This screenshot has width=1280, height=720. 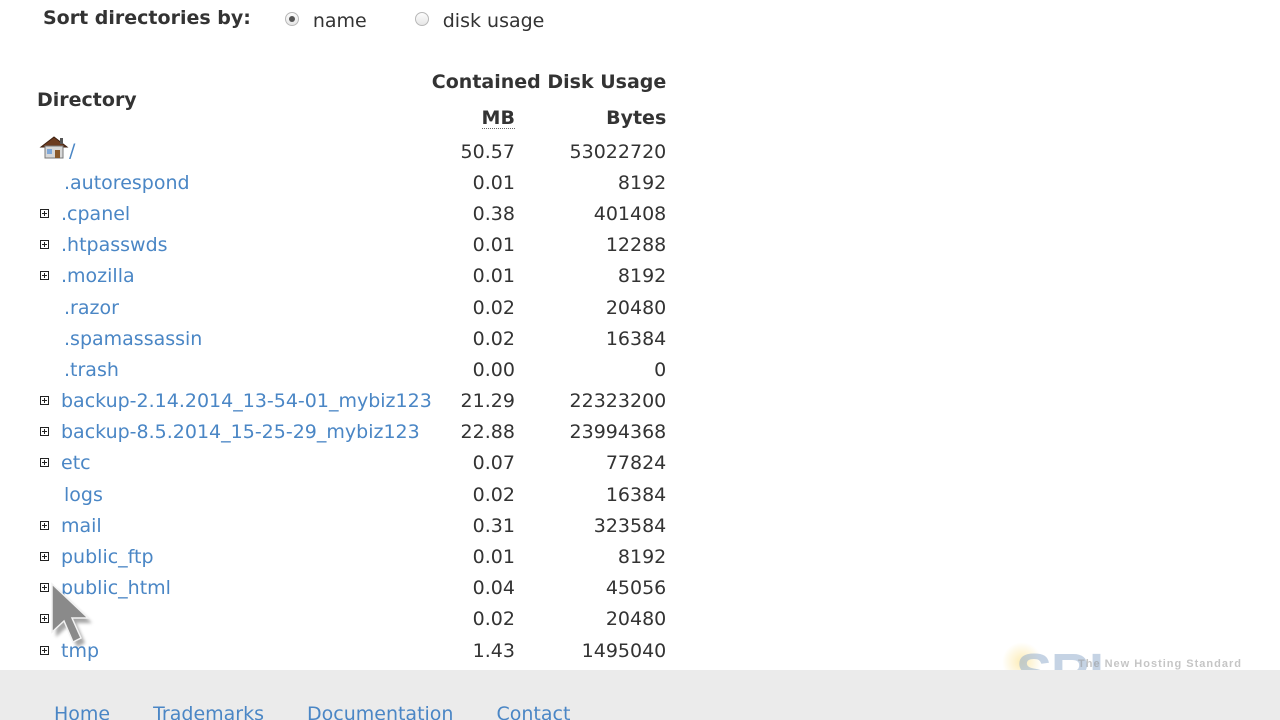 What do you see at coordinates (630, 525) in the screenshot?
I see `bytes-value: 323584` at bounding box center [630, 525].